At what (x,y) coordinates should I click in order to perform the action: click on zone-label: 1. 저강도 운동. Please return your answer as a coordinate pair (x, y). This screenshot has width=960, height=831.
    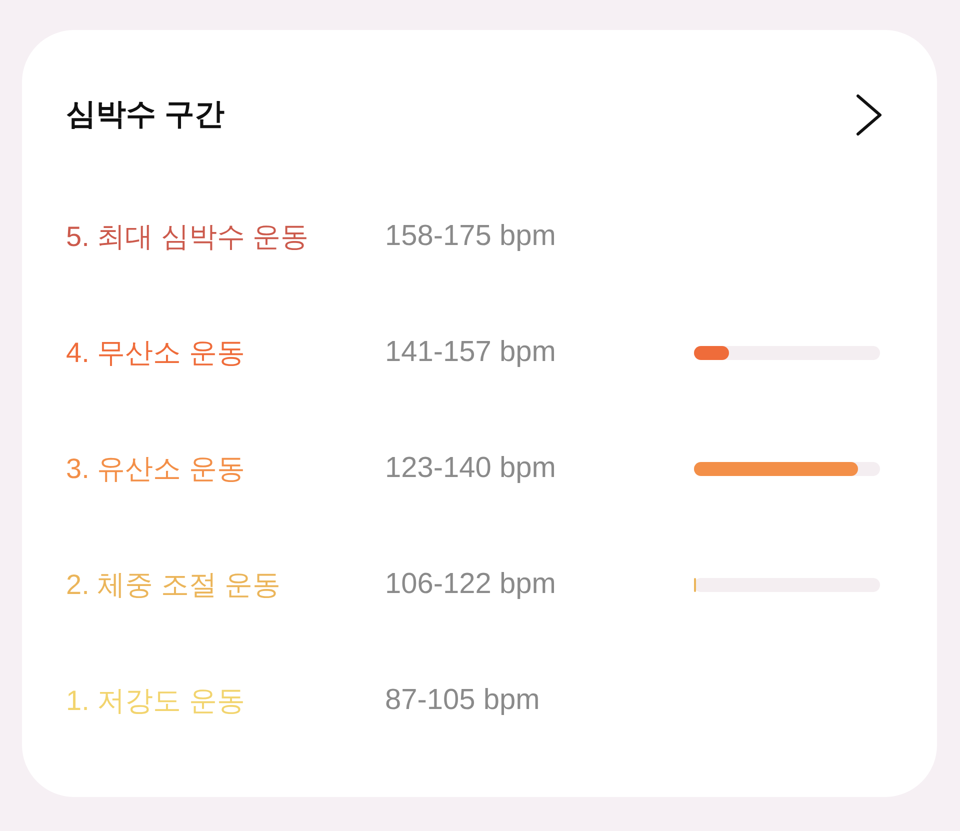
    Looking at the image, I should click on (156, 701).